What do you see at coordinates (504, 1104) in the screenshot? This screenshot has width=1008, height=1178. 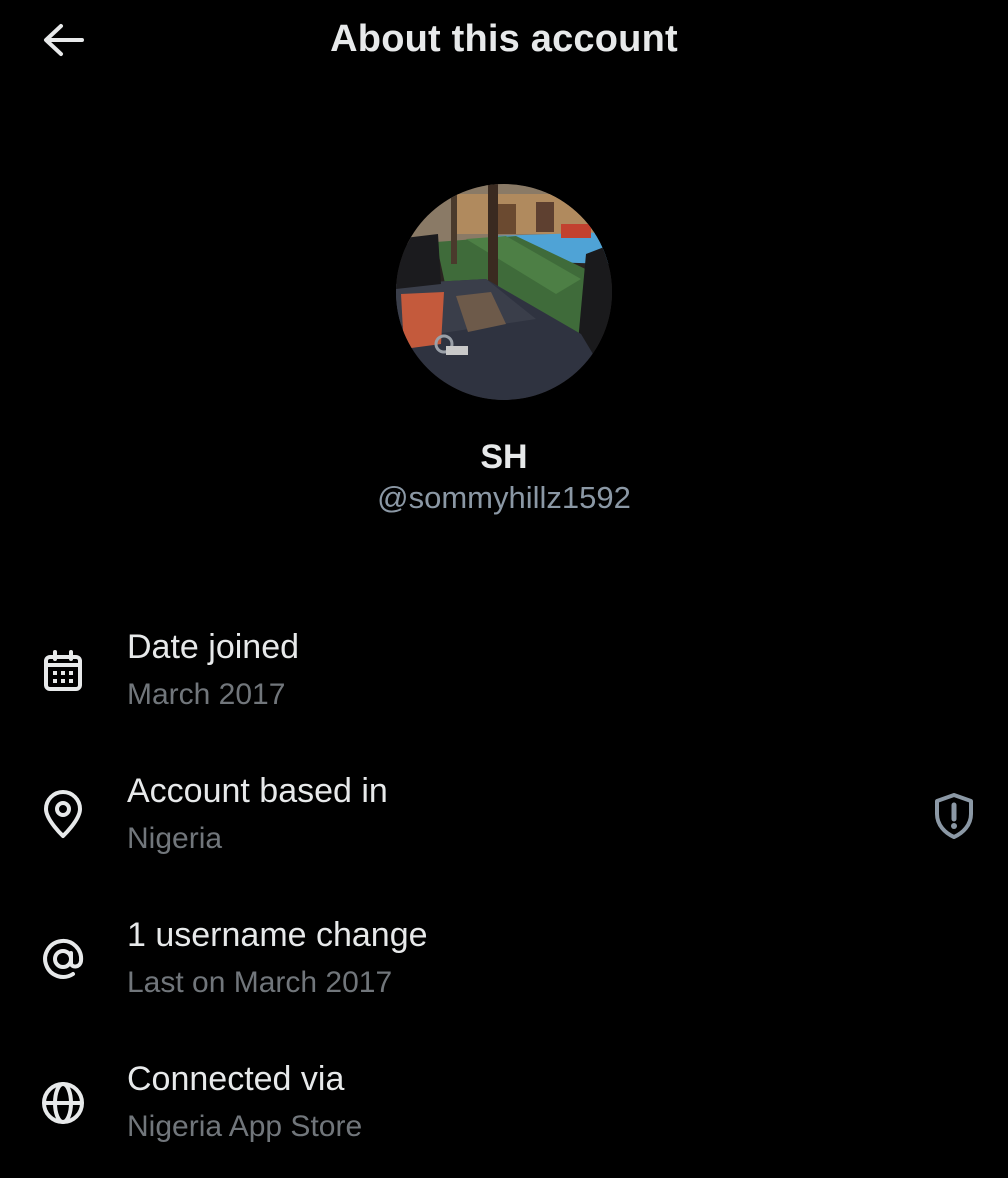 I see `detail-row-connected-via: Connected via Nigeria App Store` at bounding box center [504, 1104].